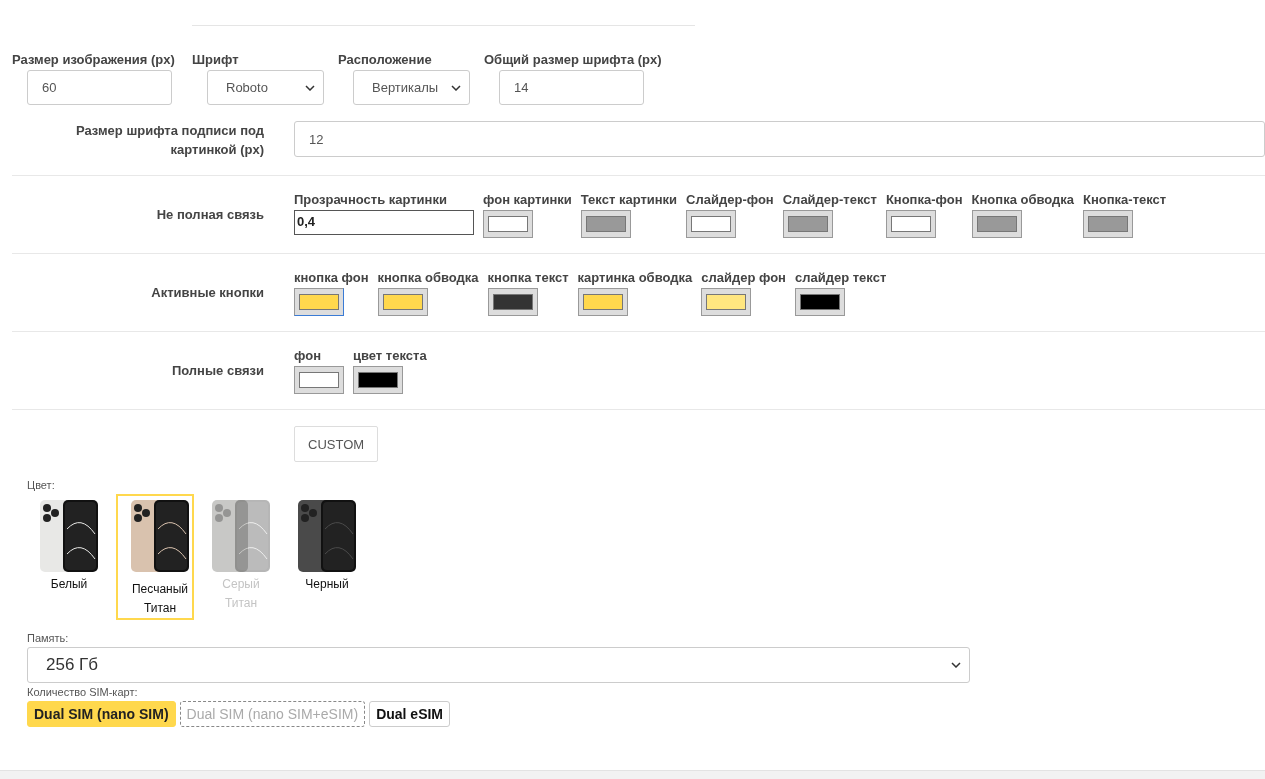  I want to click on section-label: Активные кнопки, so click(207, 293).